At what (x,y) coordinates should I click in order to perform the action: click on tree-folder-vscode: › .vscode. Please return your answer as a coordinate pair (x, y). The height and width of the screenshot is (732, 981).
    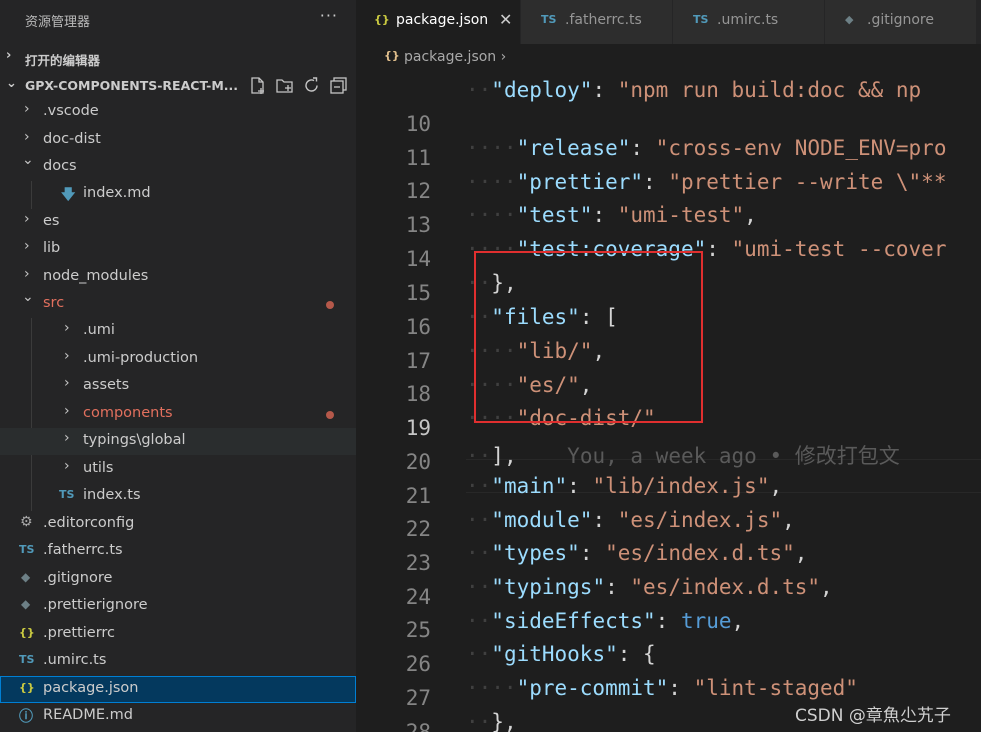
    Looking at the image, I should click on (178, 112).